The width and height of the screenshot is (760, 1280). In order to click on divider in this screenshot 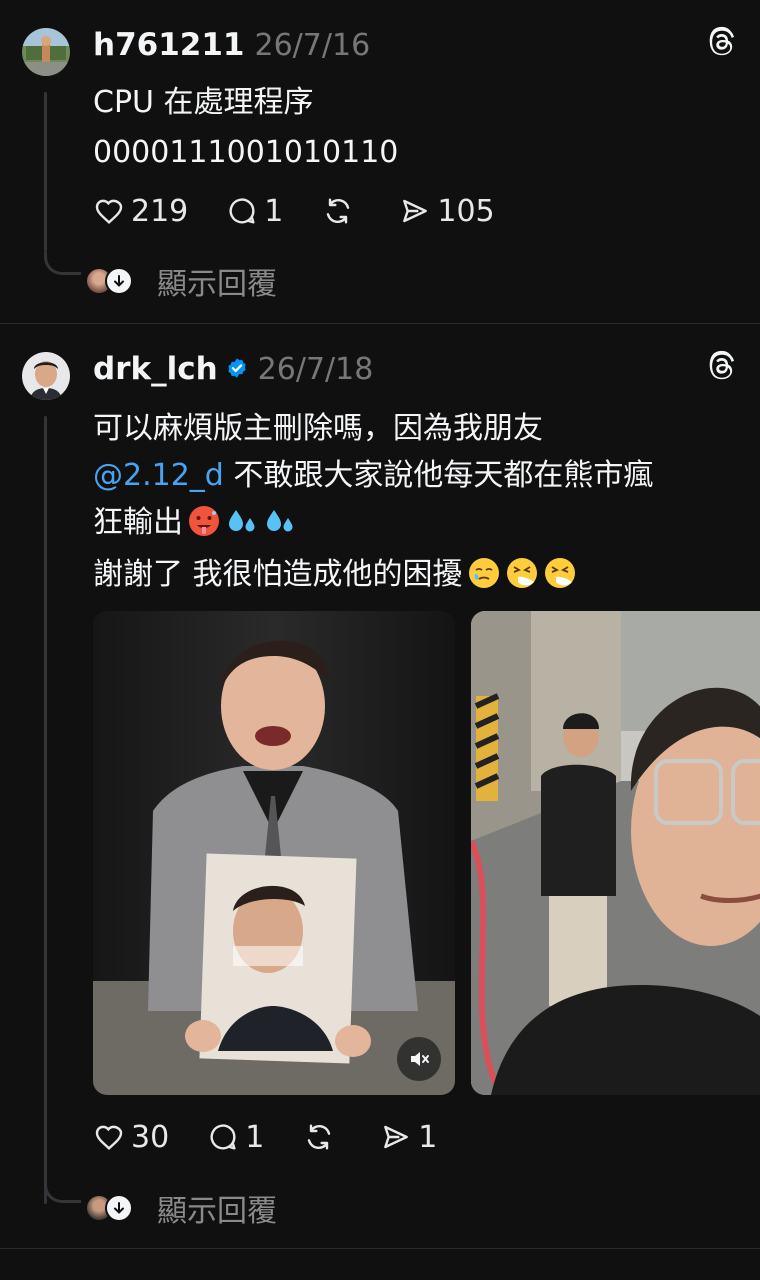, I will do `click(380, 1248)`.